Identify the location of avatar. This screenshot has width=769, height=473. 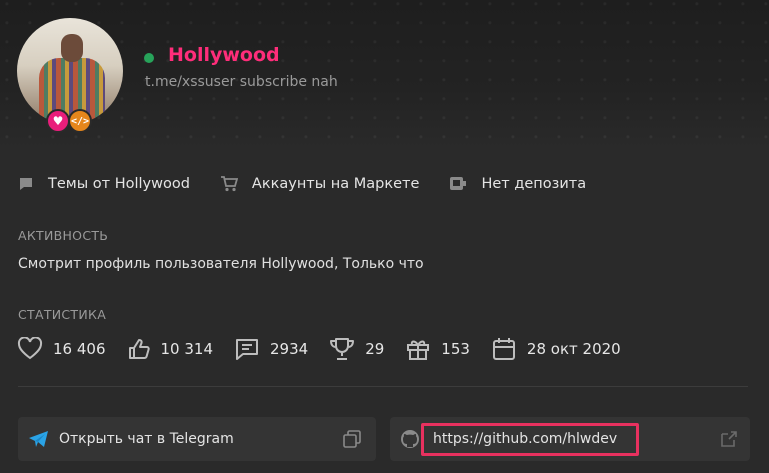
(70, 71).